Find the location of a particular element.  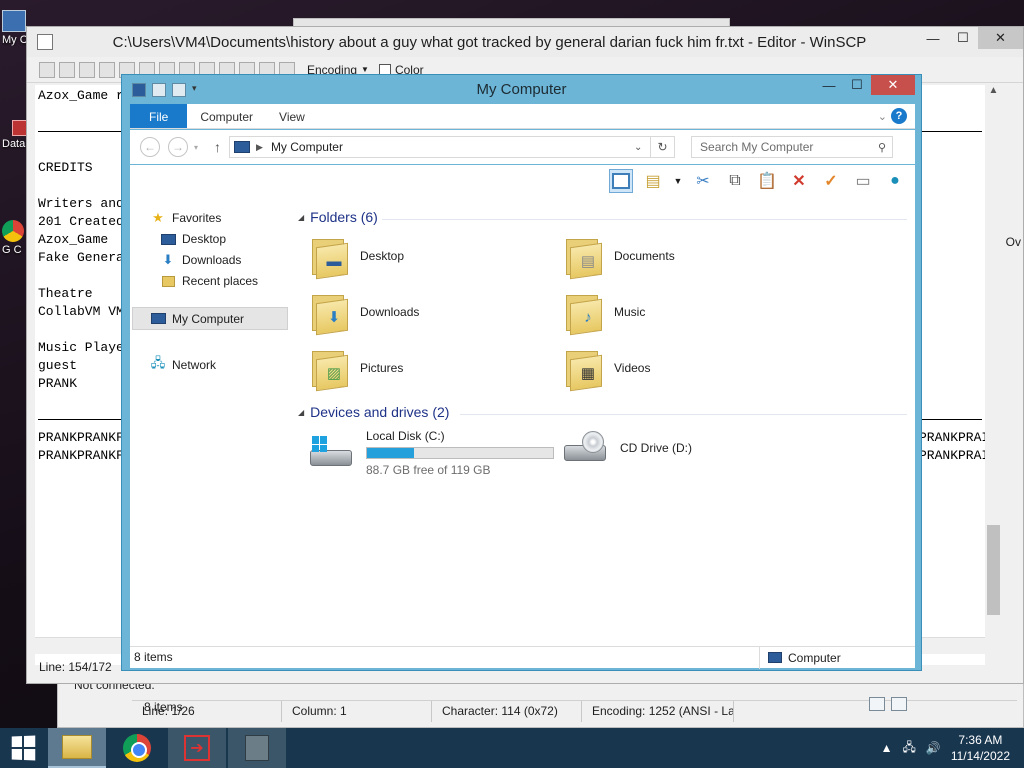

drives-group-header: ◢ Devices and drives (2) is located at coordinates (373, 412).